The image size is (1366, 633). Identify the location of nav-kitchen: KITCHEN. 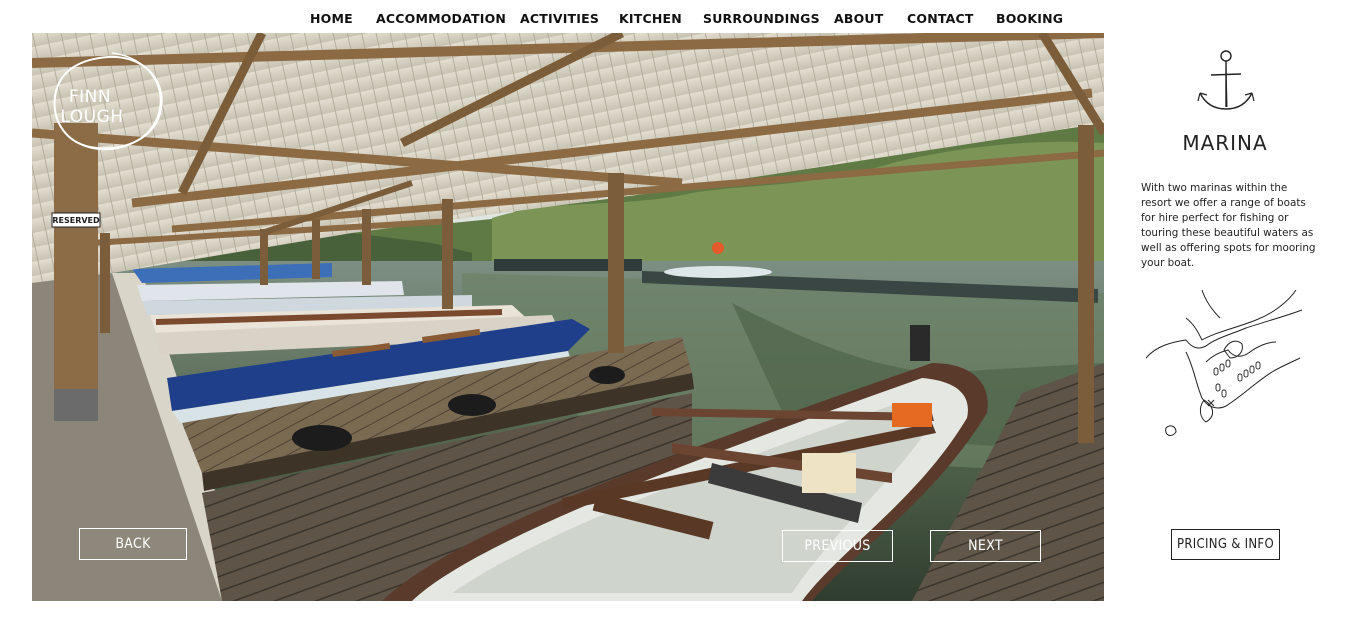
(650, 18).